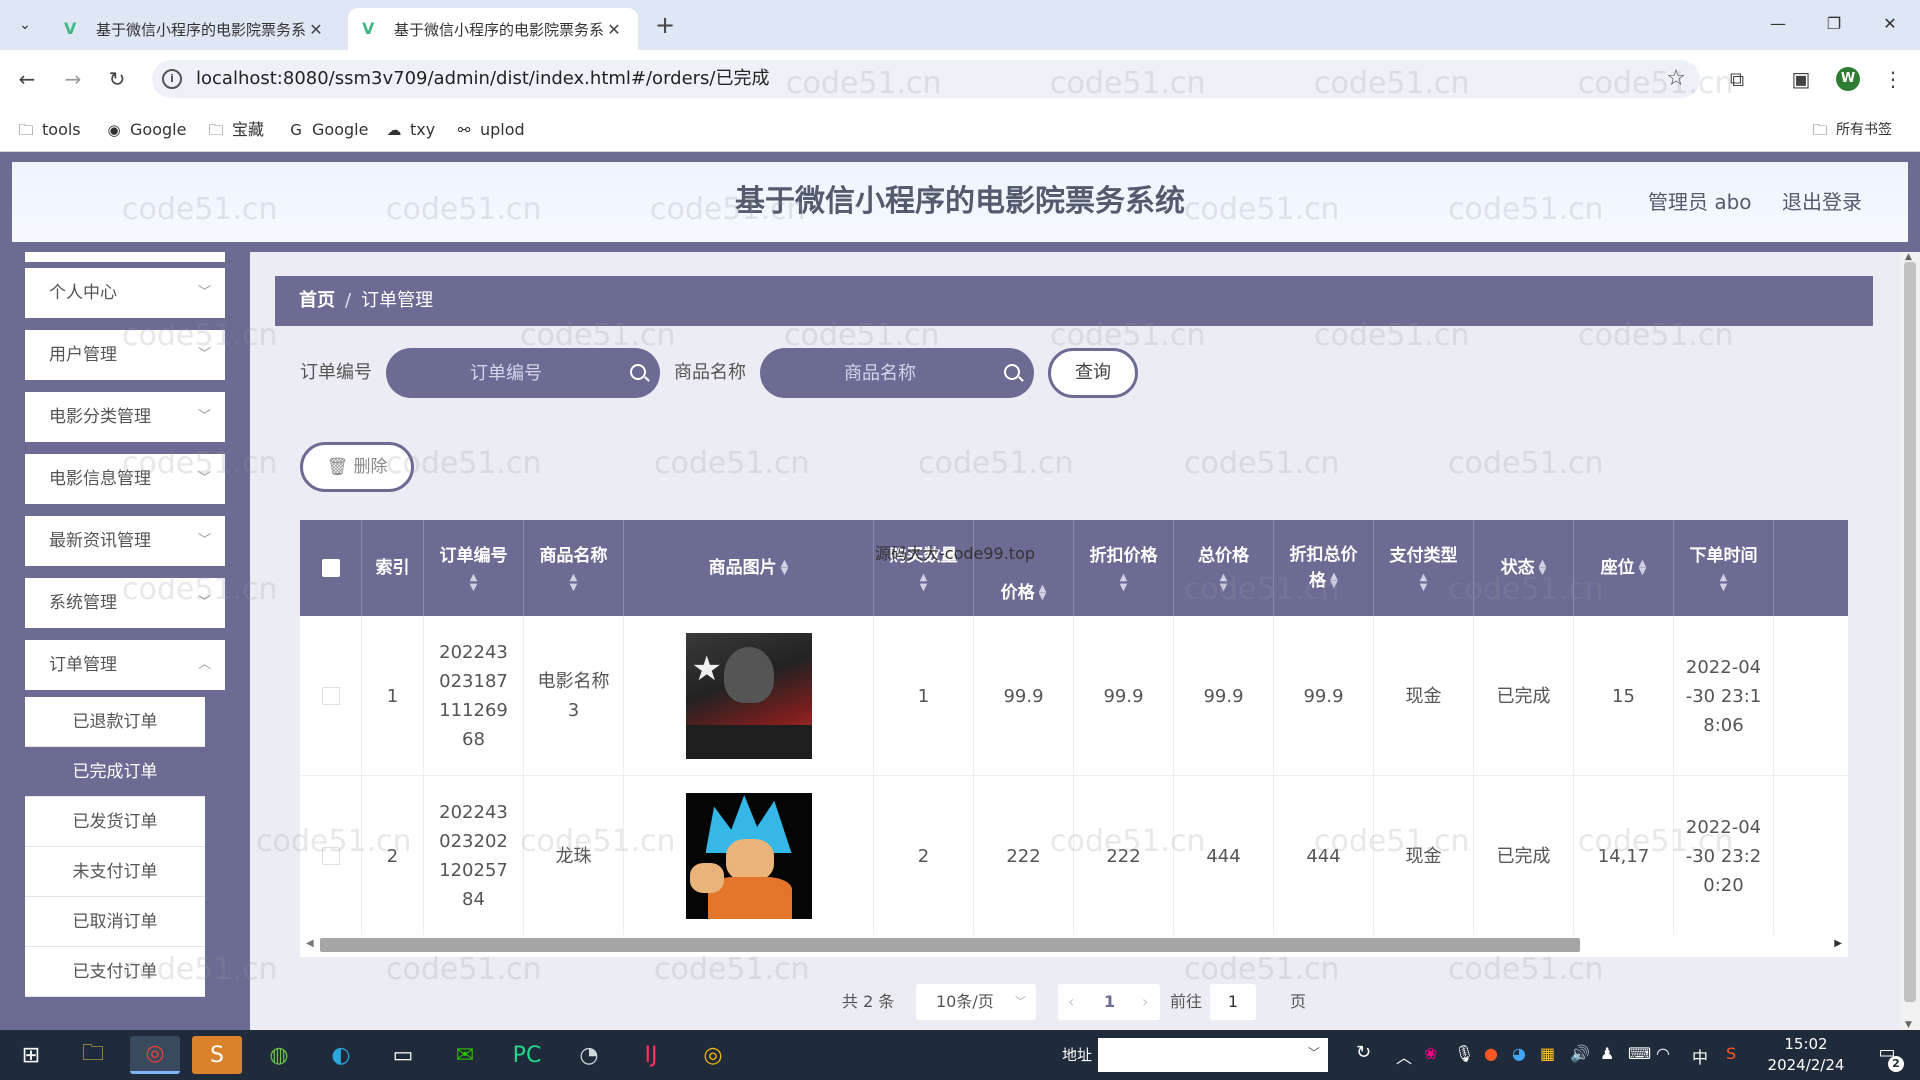  I want to click on wifi-icon: ◠, so click(1663, 1053).